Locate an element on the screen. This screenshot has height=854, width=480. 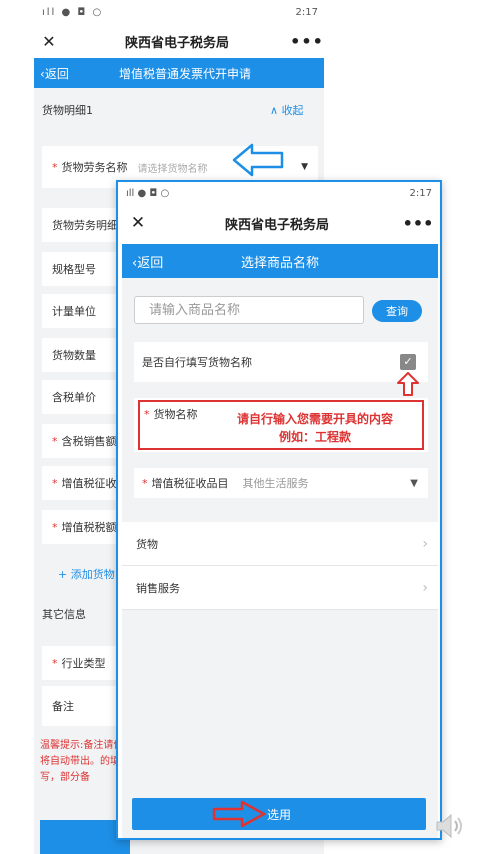
use-button: 选用 is located at coordinates (279, 814).